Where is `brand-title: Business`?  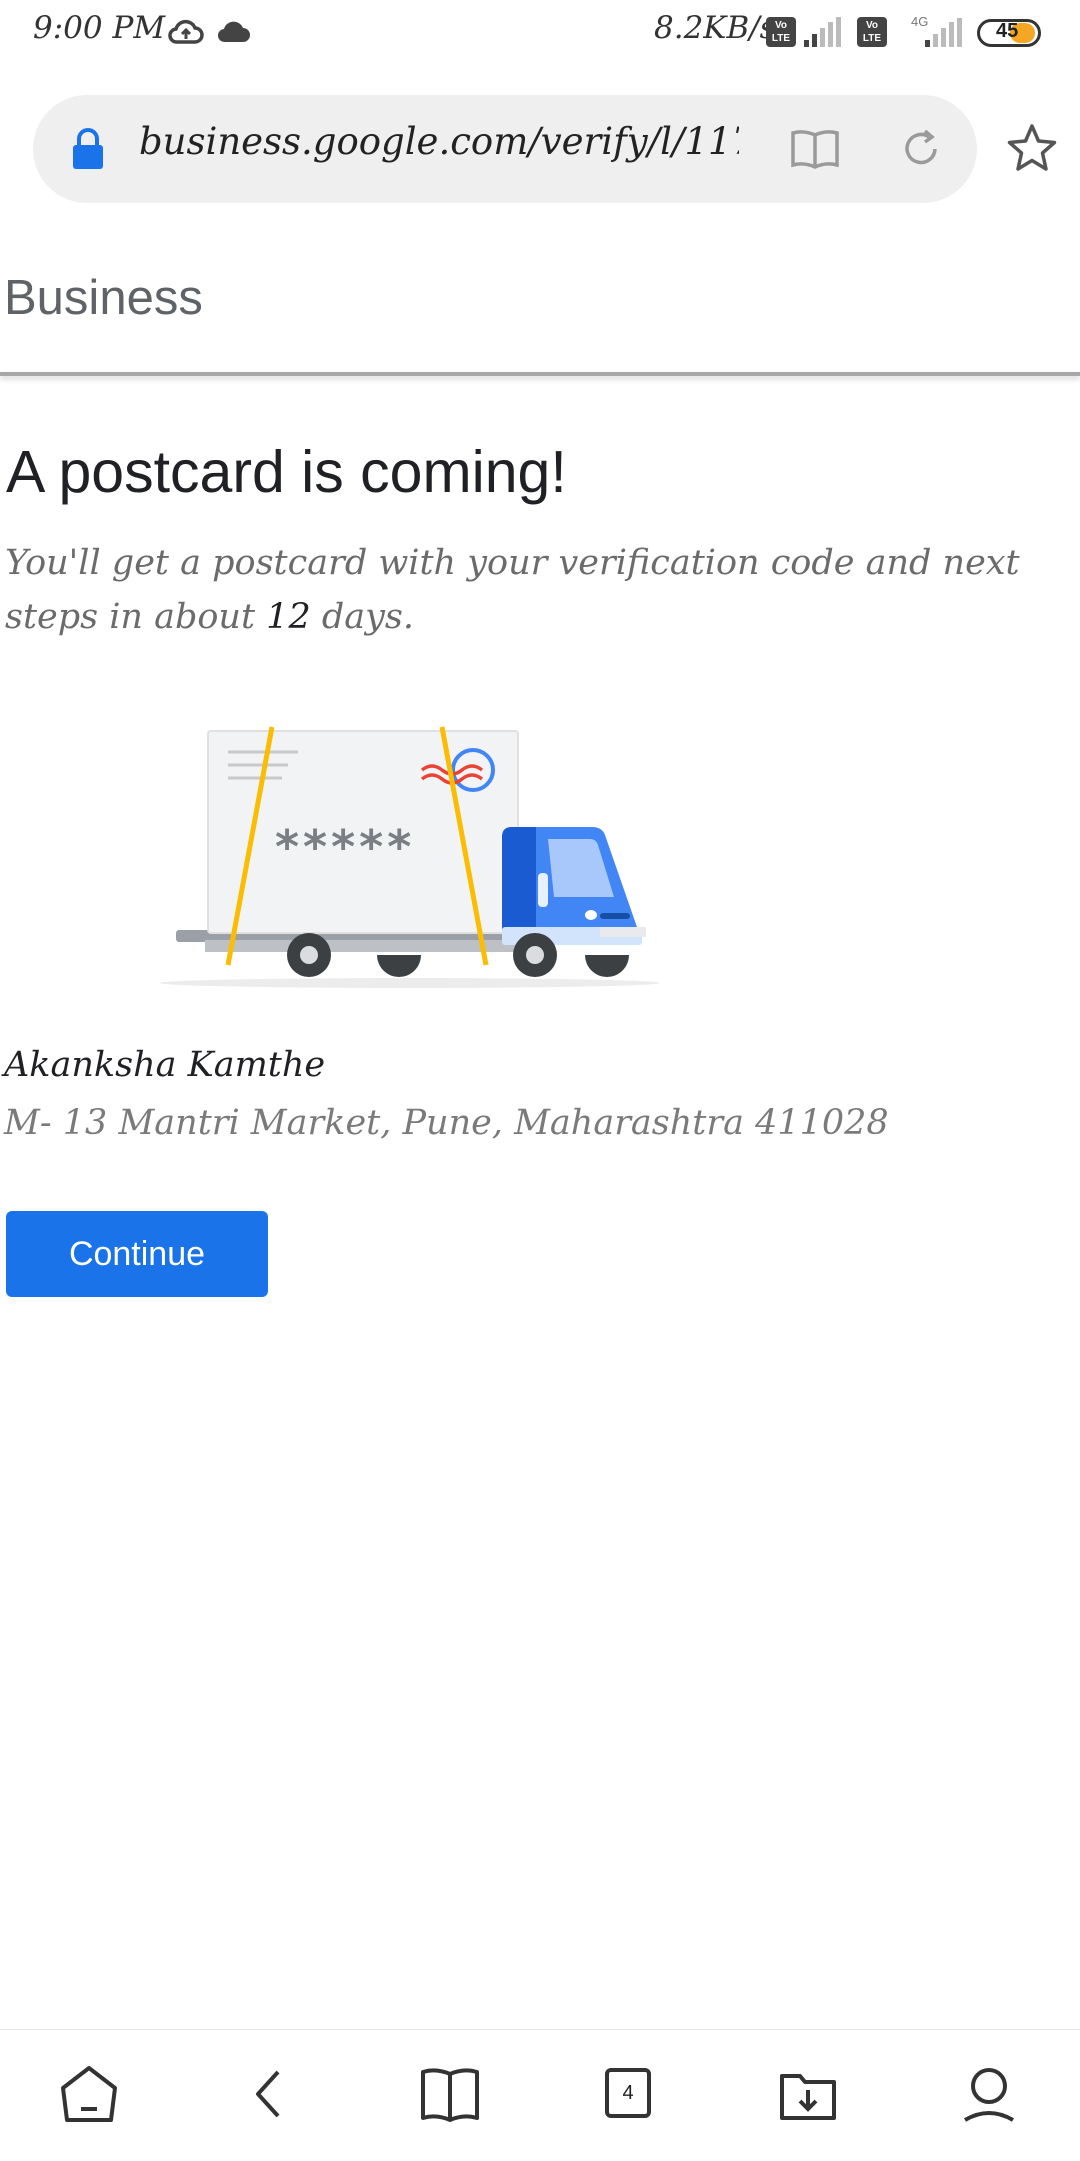
brand-title: Business is located at coordinates (103, 298).